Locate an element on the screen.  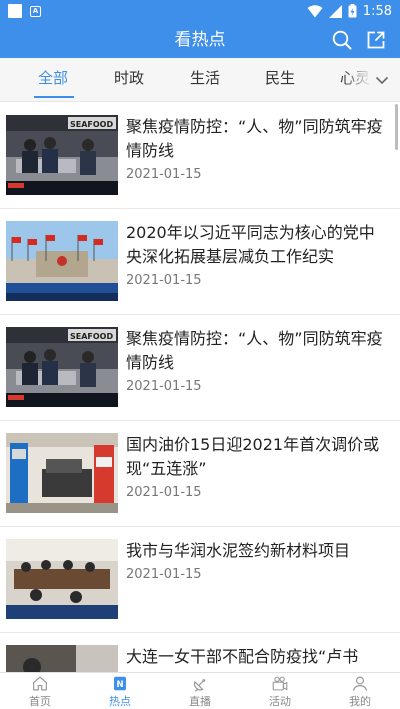
news-item: 大连一女干部不配合防疫找“卢书 is located at coordinates (200, 652).